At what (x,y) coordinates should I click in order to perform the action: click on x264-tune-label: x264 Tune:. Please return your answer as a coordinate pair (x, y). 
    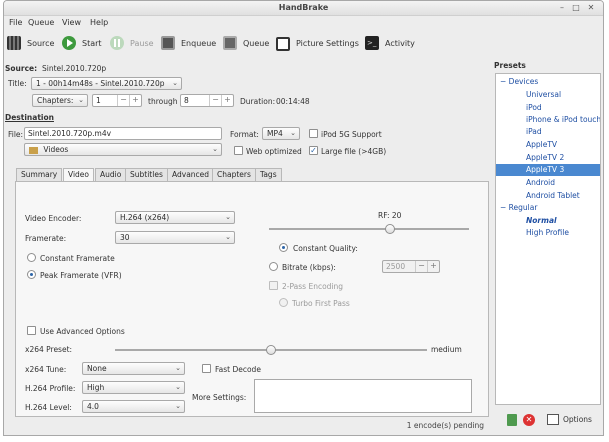
    Looking at the image, I should click on (46, 369).